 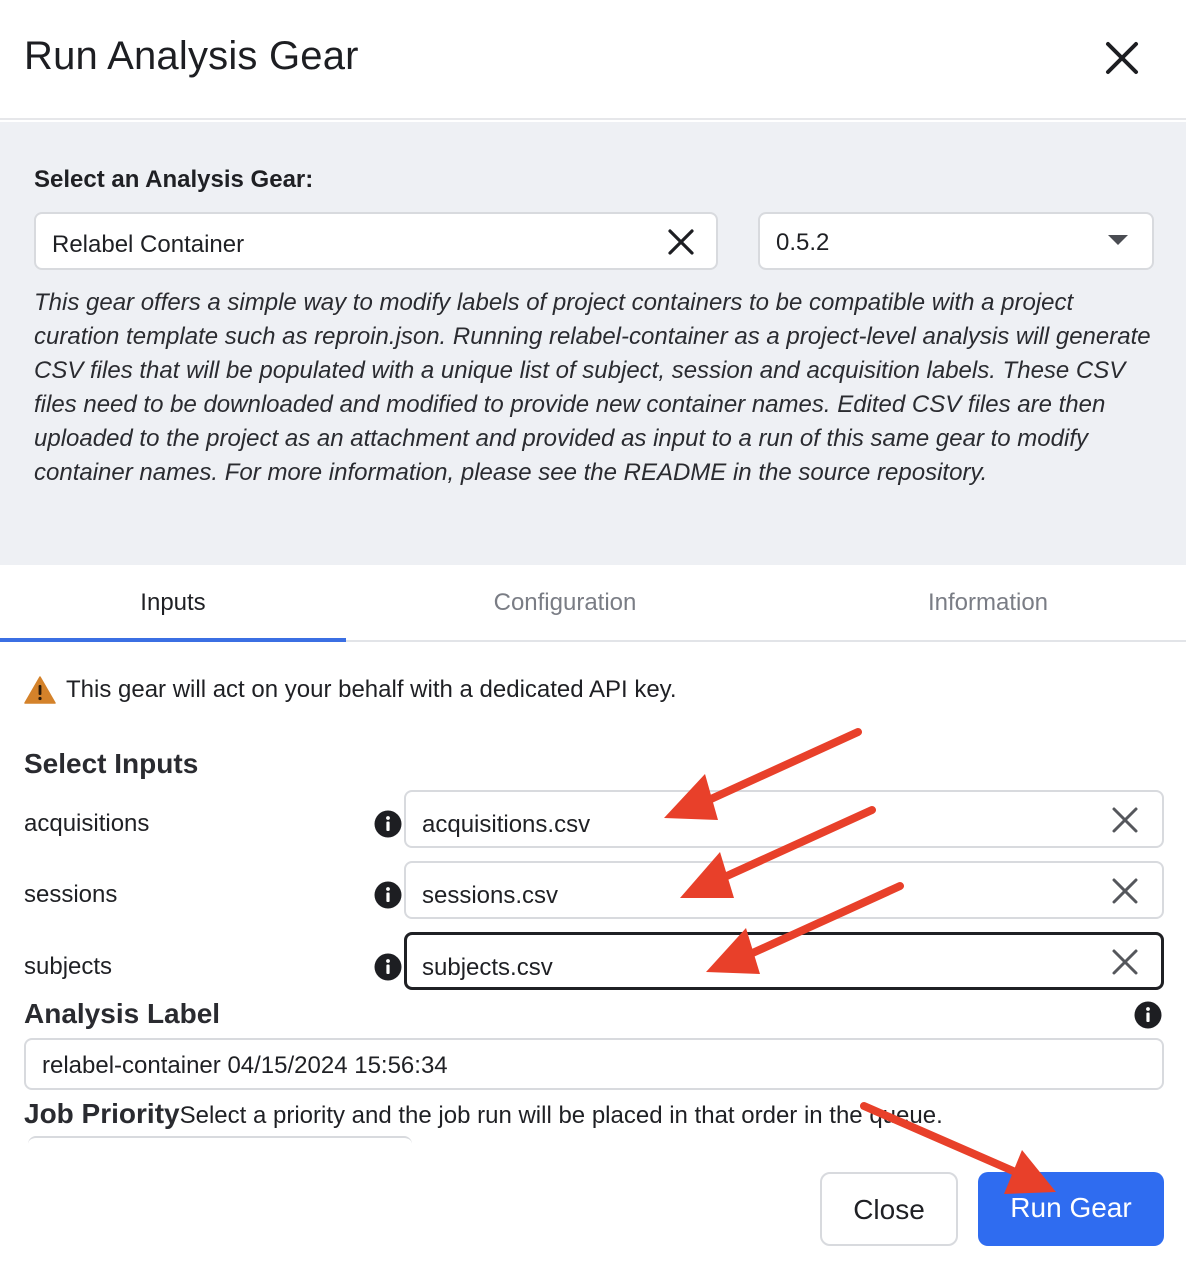 I want to click on input-label-sessions: sessions, so click(x=71, y=894).